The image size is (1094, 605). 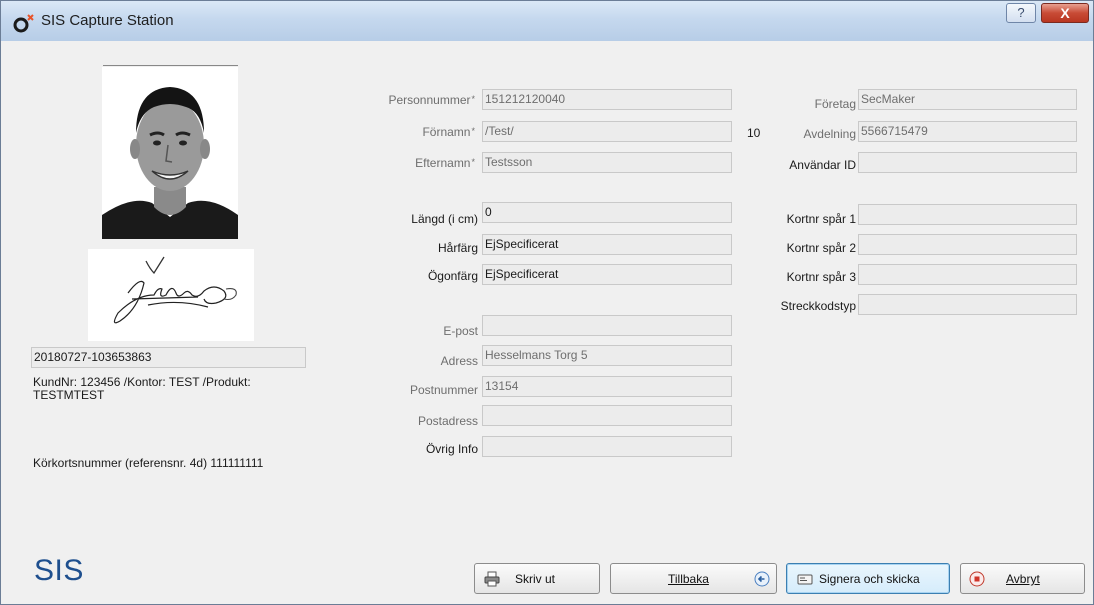 I want to click on portrait-photo, so click(x=170, y=153).